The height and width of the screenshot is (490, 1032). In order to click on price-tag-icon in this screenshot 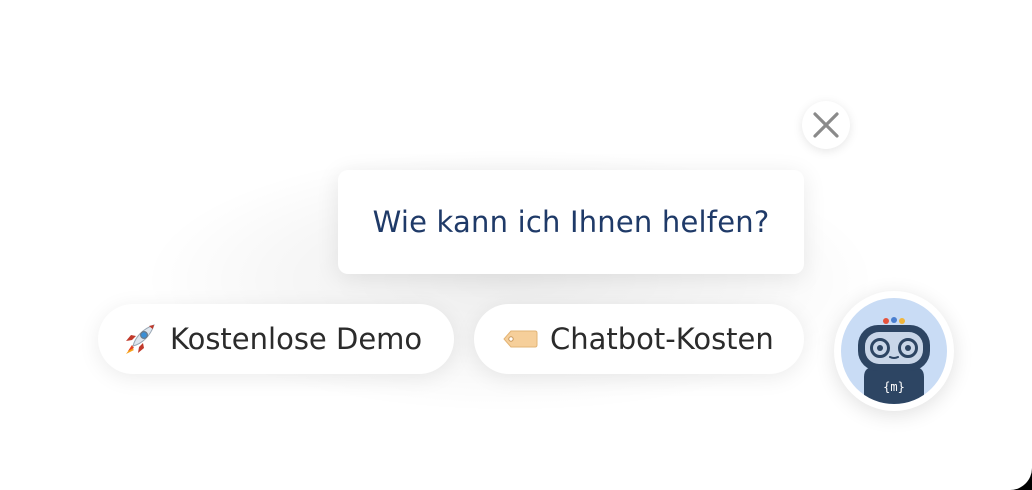, I will do `click(520, 339)`.